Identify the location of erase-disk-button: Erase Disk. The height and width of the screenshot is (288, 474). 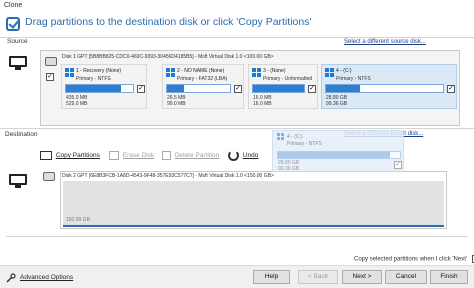
(131, 155).